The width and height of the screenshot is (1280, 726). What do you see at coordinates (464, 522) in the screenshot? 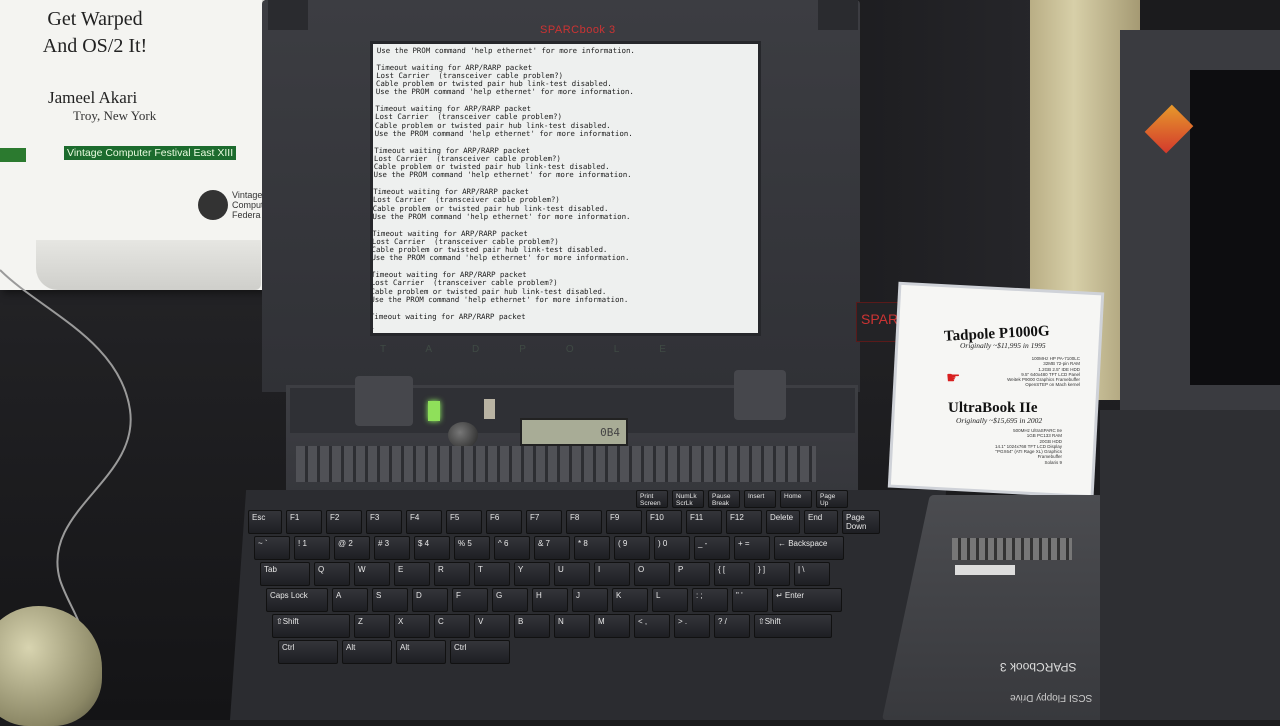
I see `key-f5: F5` at bounding box center [464, 522].